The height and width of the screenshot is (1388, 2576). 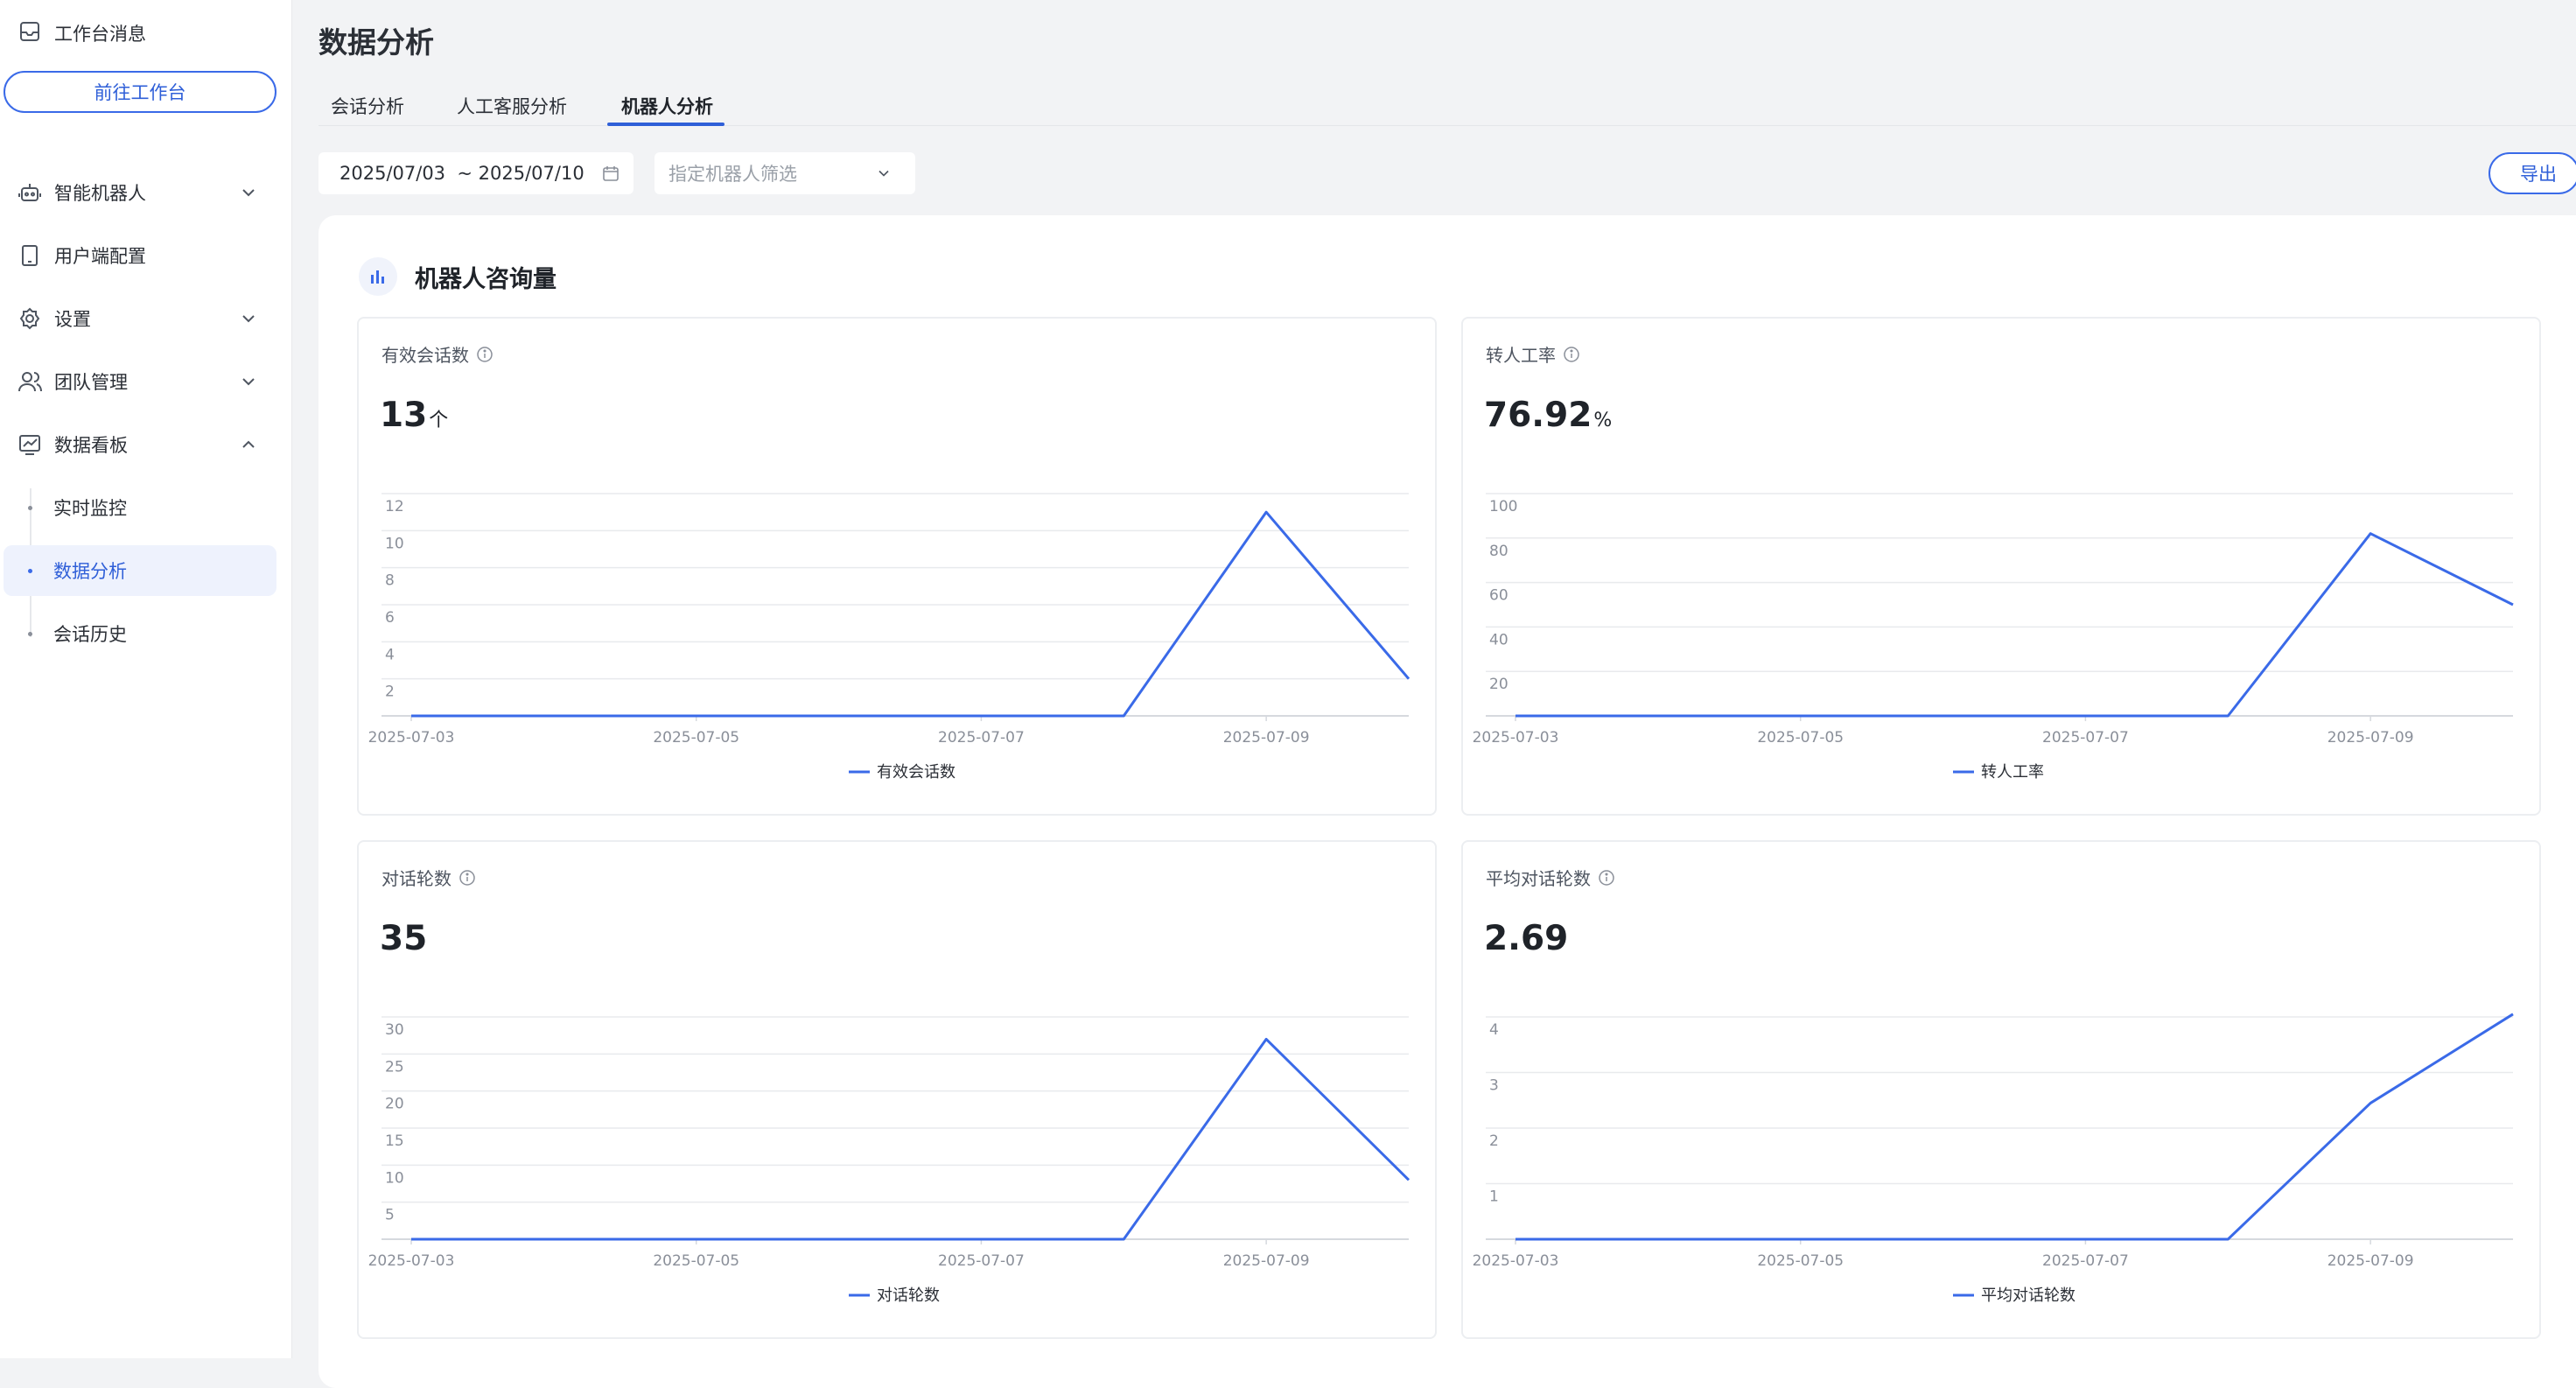 What do you see at coordinates (394, 506) in the screenshot?
I see `y-tick-label: 12` at bounding box center [394, 506].